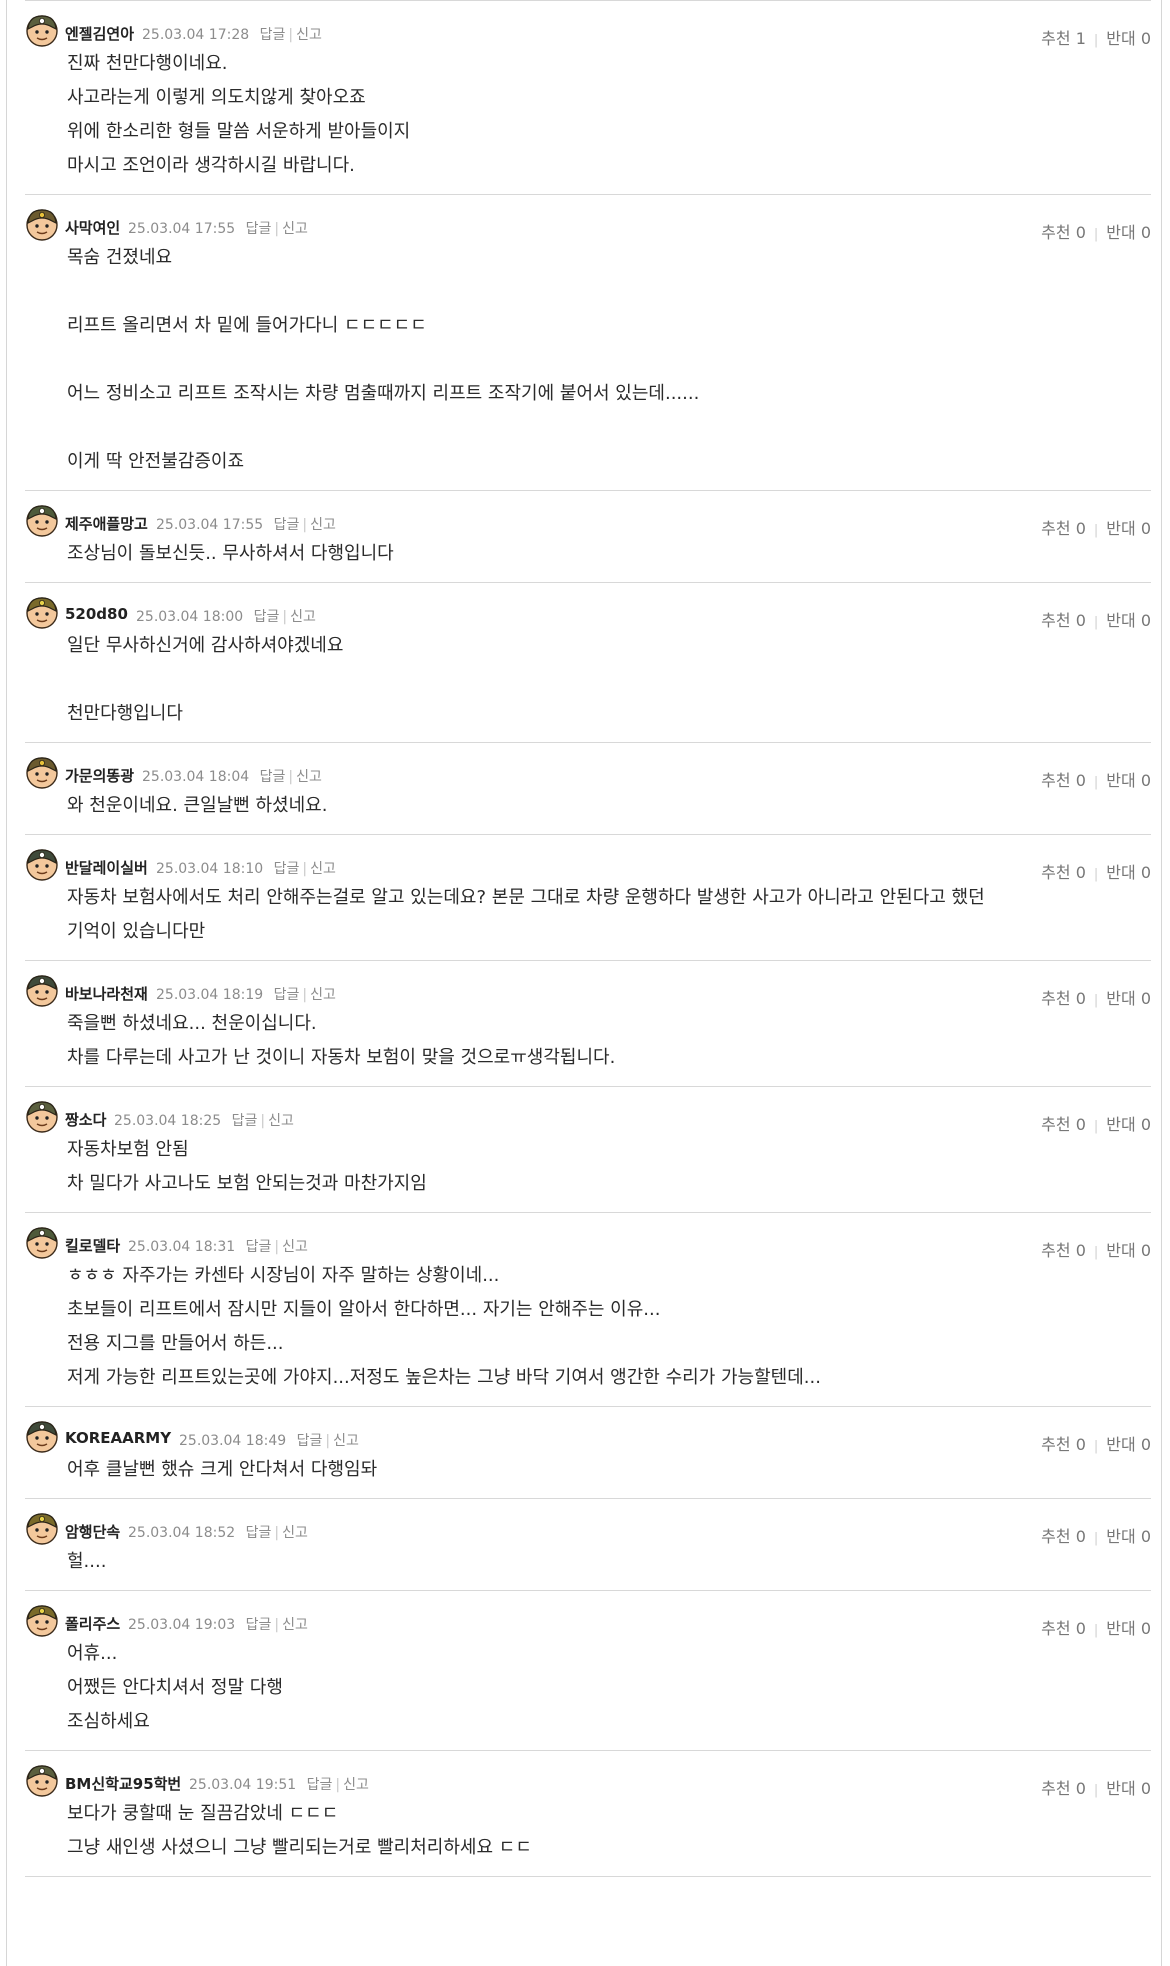  I want to click on recommend-count: 0, so click(1080, 998).